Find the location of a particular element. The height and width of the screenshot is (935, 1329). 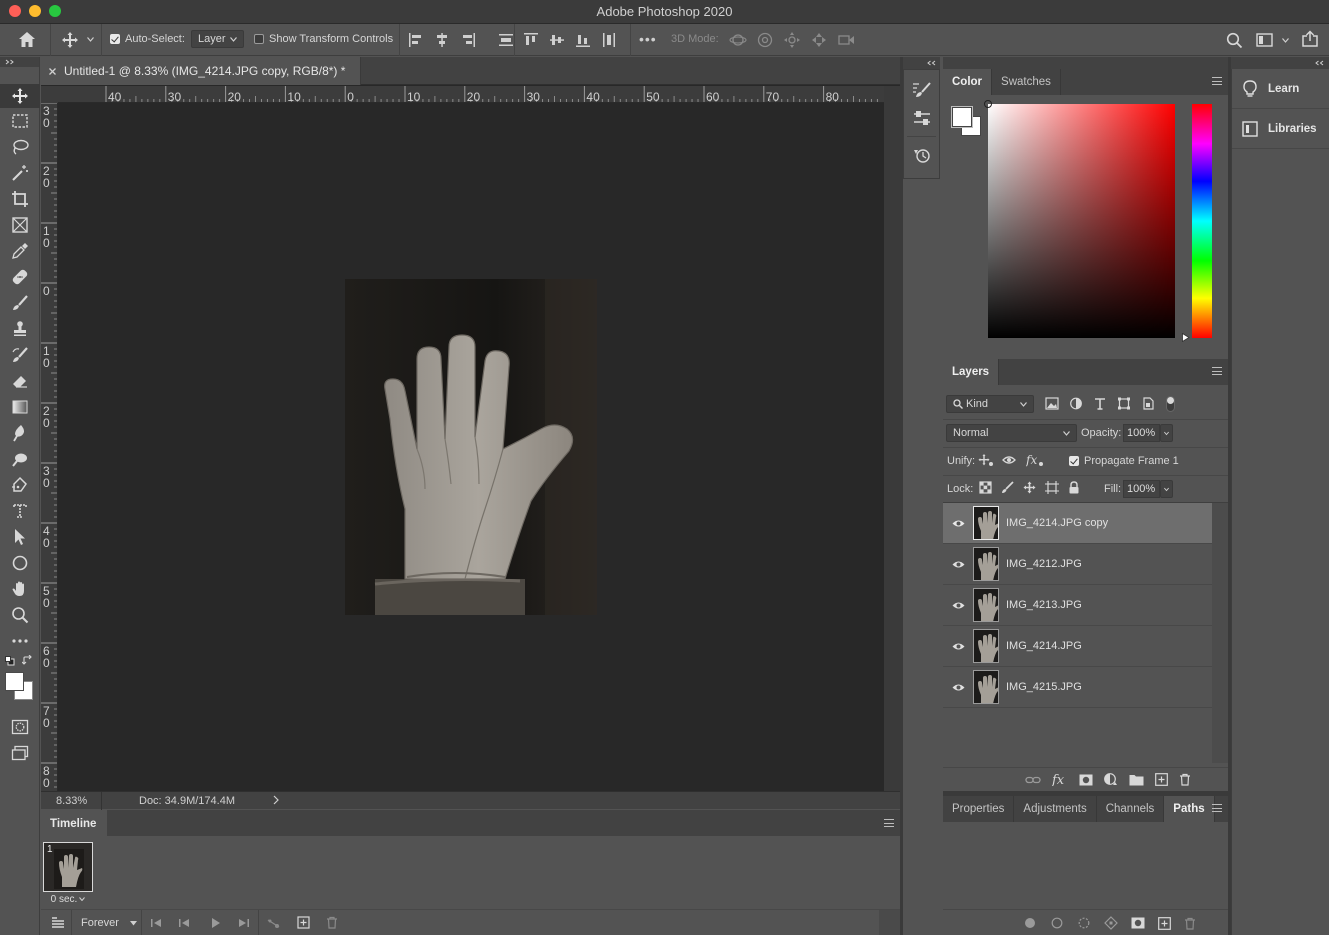

path-selection-tool is located at coordinates (20, 537).